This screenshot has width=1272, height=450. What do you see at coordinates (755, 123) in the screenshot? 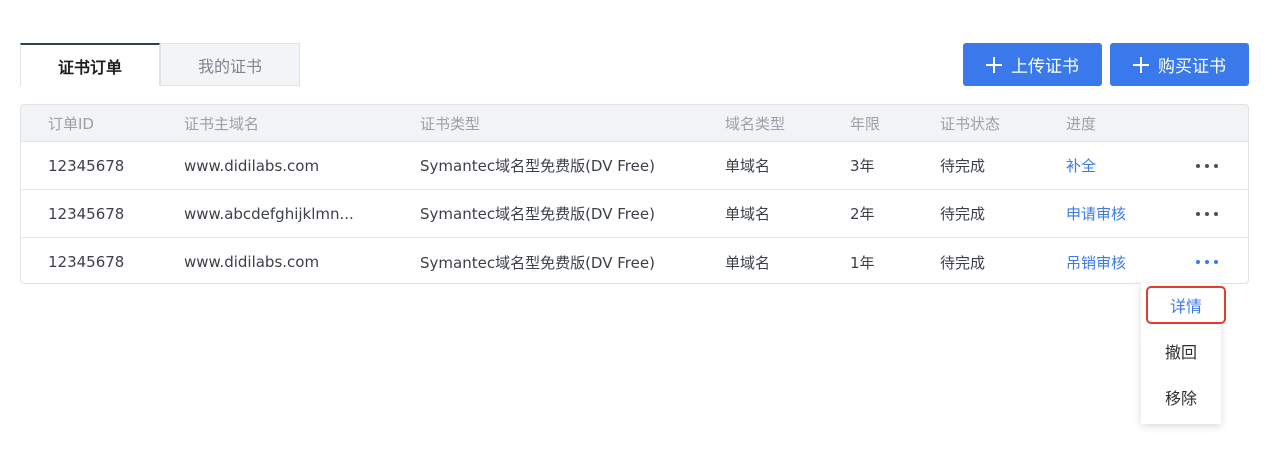
I see `column-header-domain-type: 域名类型` at bounding box center [755, 123].